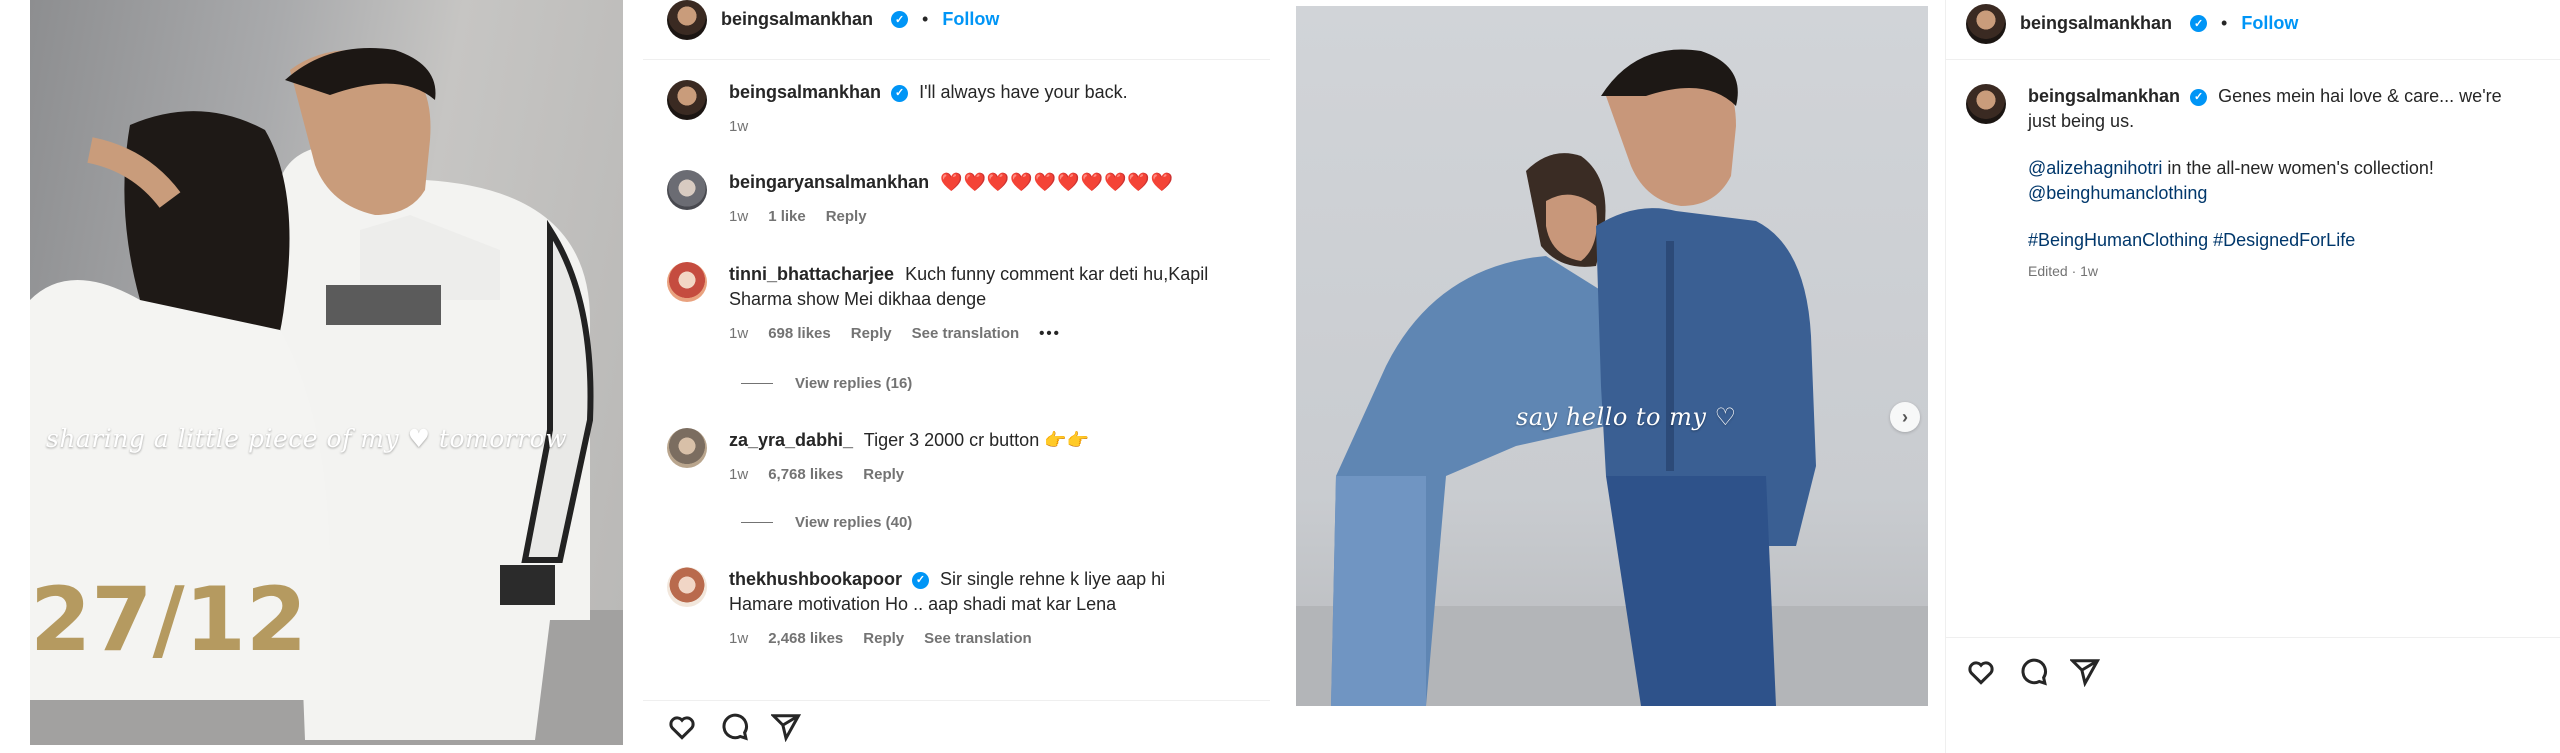 The height and width of the screenshot is (753, 2560). What do you see at coordinates (2191, 240) in the screenshot?
I see `hashtags: #BeingHumanClothing #DesignedForLife` at bounding box center [2191, 240].